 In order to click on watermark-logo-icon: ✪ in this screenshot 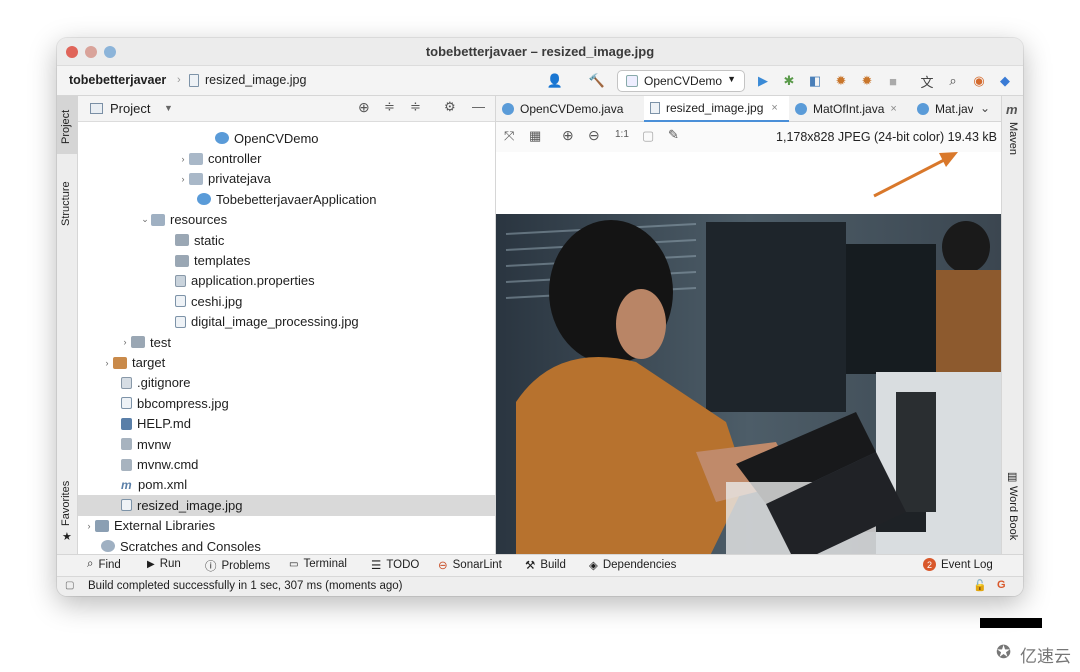, I will do `click(1004, 652)`.